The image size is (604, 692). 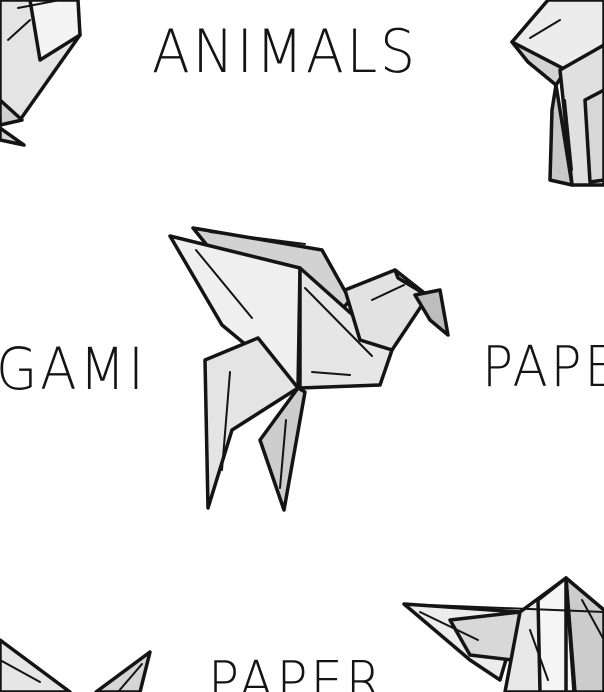 I want to click on origami-boat-partial, so click(x=503, y=634).